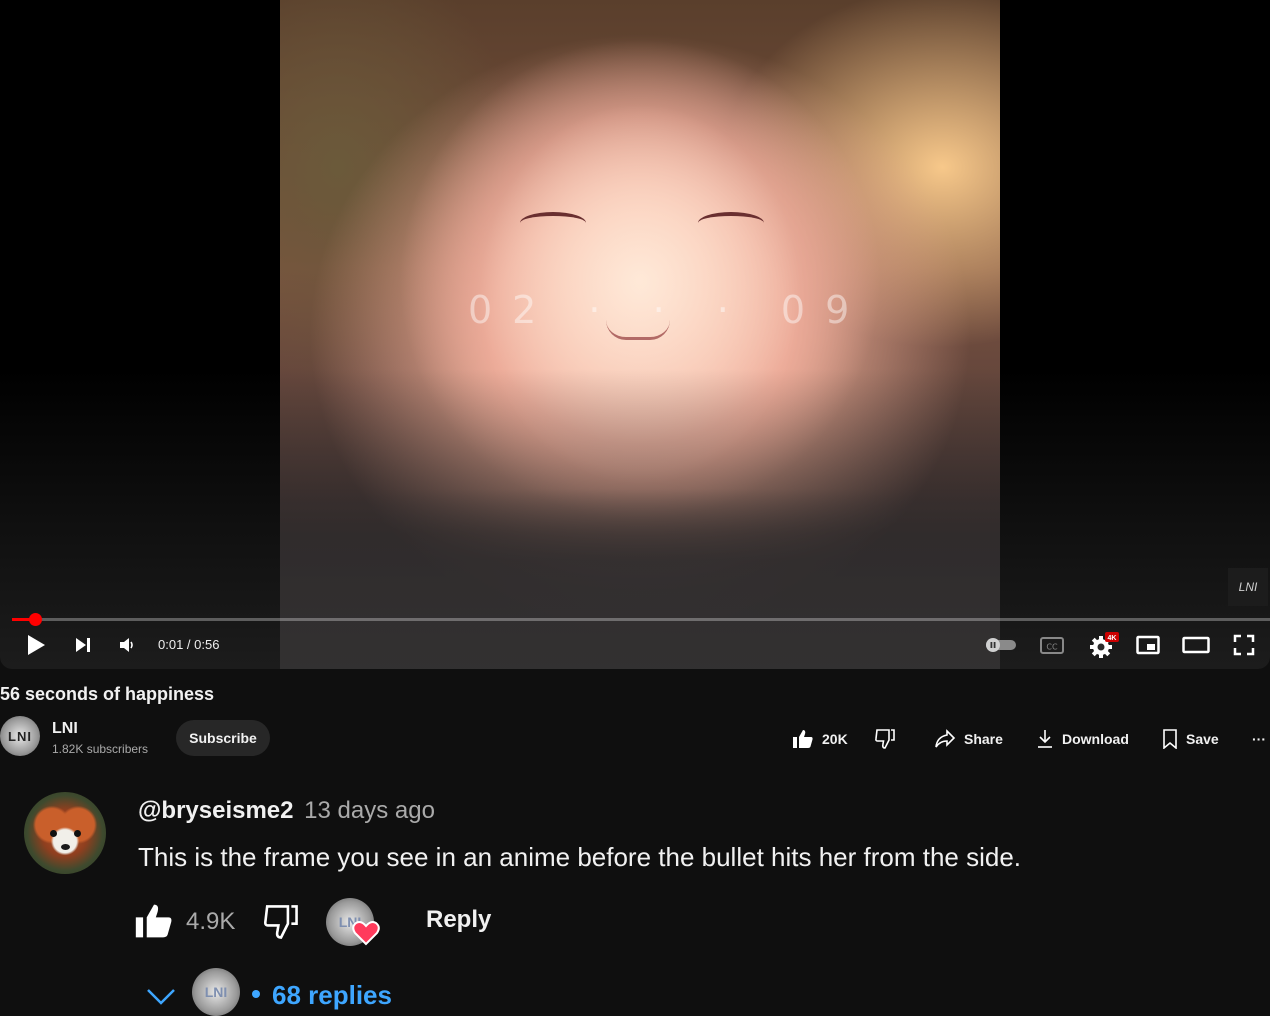 This screenshot has height=1016, width=1270. I want to click on thumbs-down-icon, so click(885, 739).